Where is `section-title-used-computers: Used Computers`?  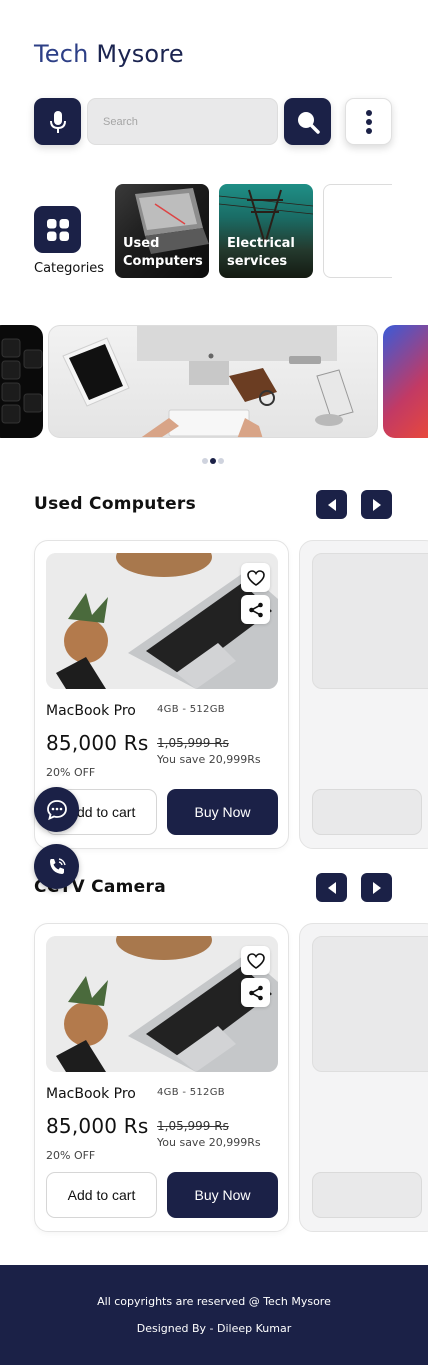
section-title-used-computers: Used Computers is located at coordinates (115, 504).